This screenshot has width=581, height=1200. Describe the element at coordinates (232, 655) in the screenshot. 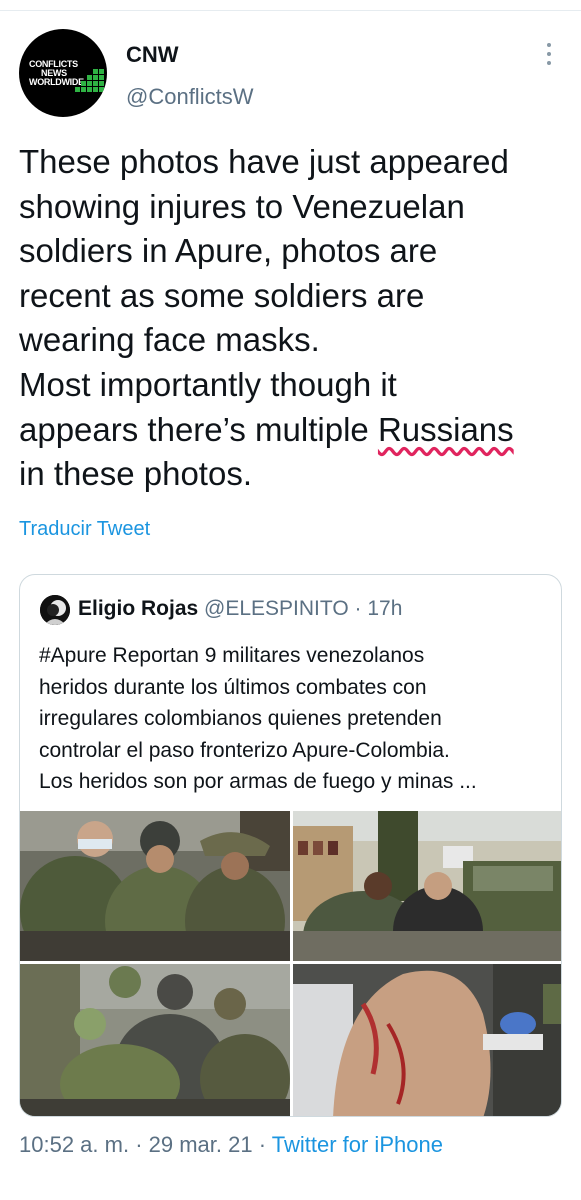

I see `quoted-line: #Apure Reportan 9 militares venezolanos` at that location.